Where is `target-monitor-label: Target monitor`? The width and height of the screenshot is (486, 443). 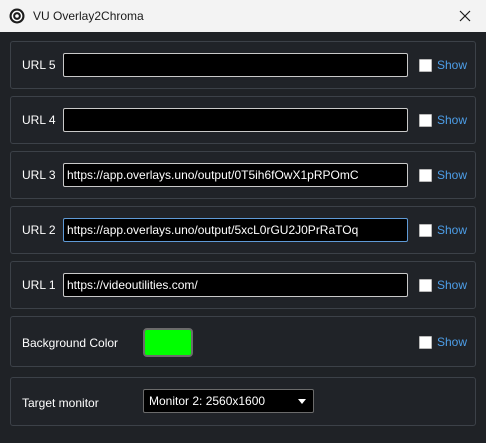 target-monitor-label: Target monitor is located at coordinates (60, 403).